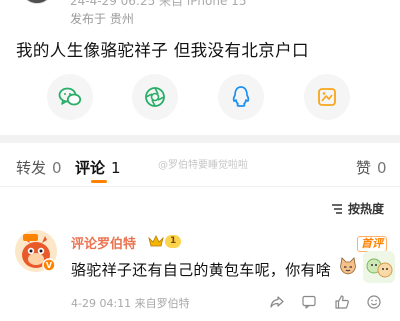 The image size is (400, 321). Describe the element at coordinates (102, 19) in the screenshot. I see `post-location: 发布于 贵州` at that location.